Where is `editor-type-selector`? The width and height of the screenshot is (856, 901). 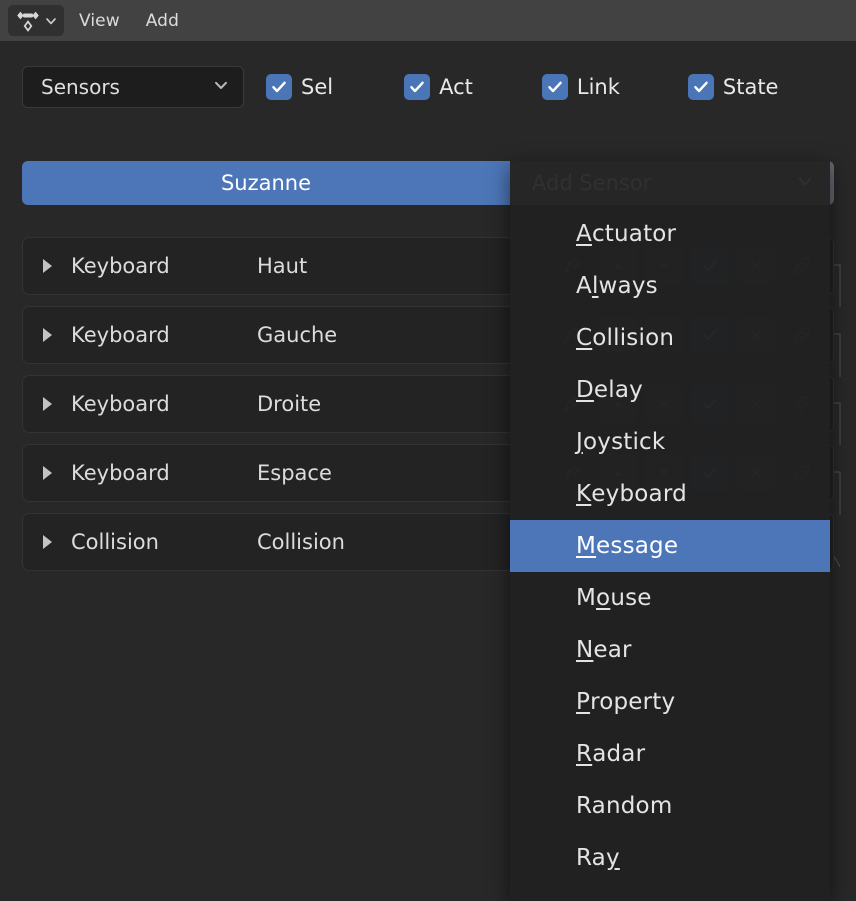
editor-type-selector is located at coordinates (36, 20).